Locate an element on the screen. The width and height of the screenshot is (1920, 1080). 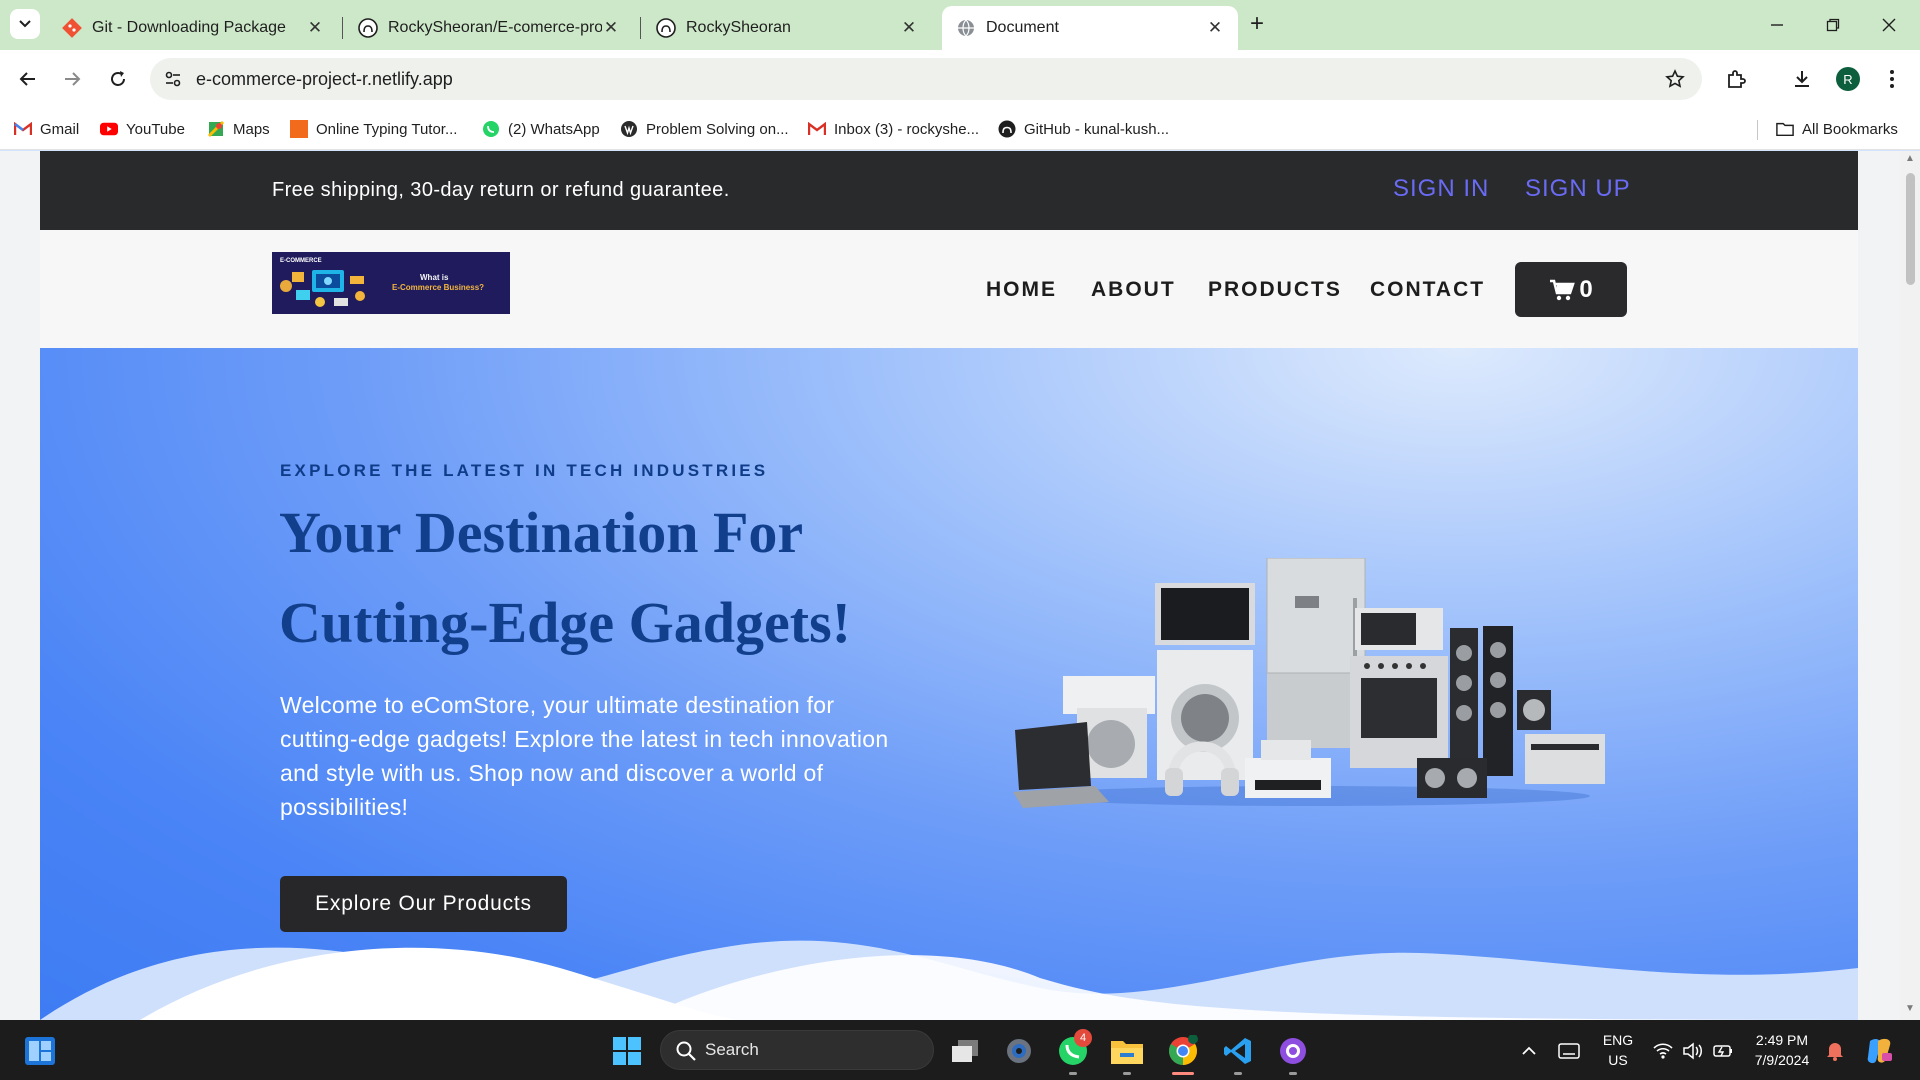
volume-icon is located at coordinates (1693, 1051).